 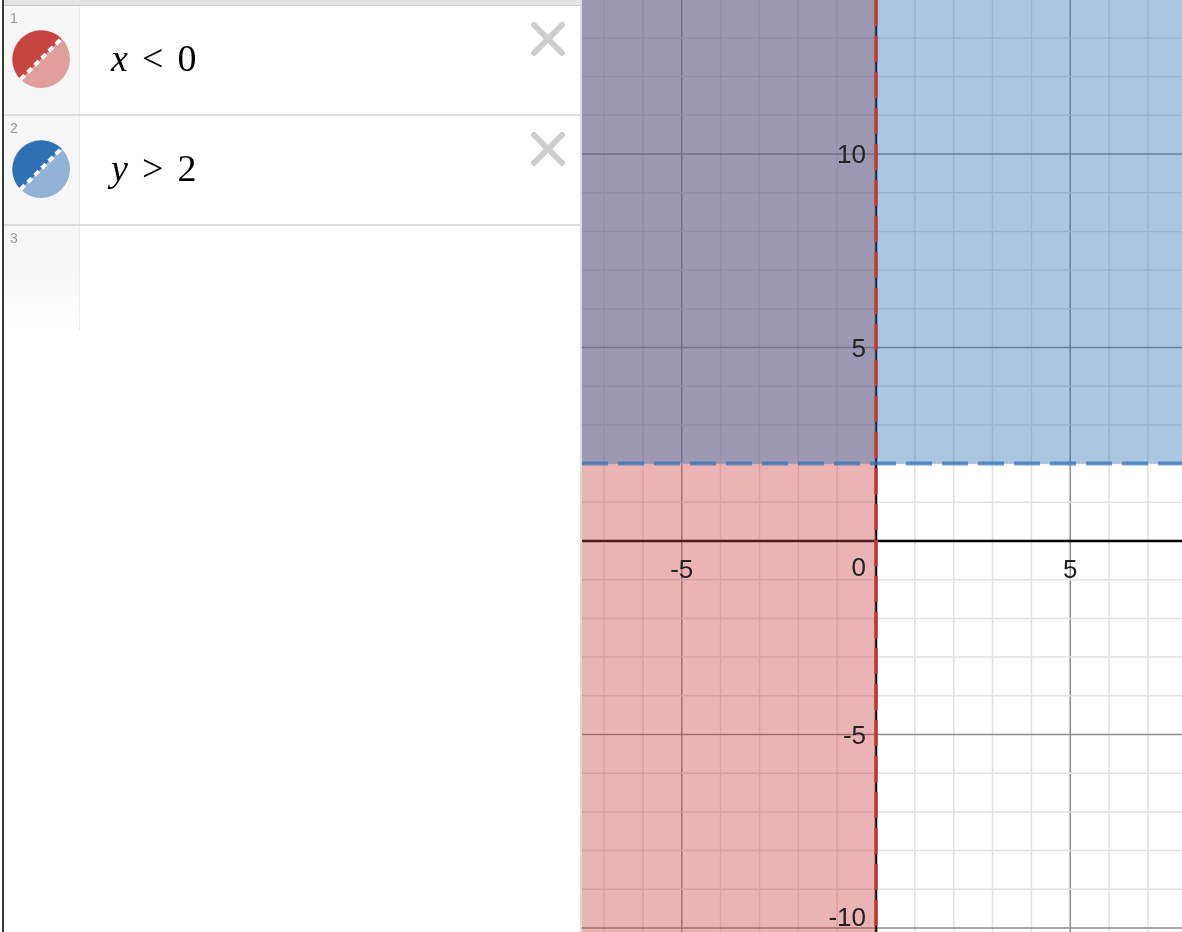 I want to click on row-number: 1, so click(x=14, y=18).